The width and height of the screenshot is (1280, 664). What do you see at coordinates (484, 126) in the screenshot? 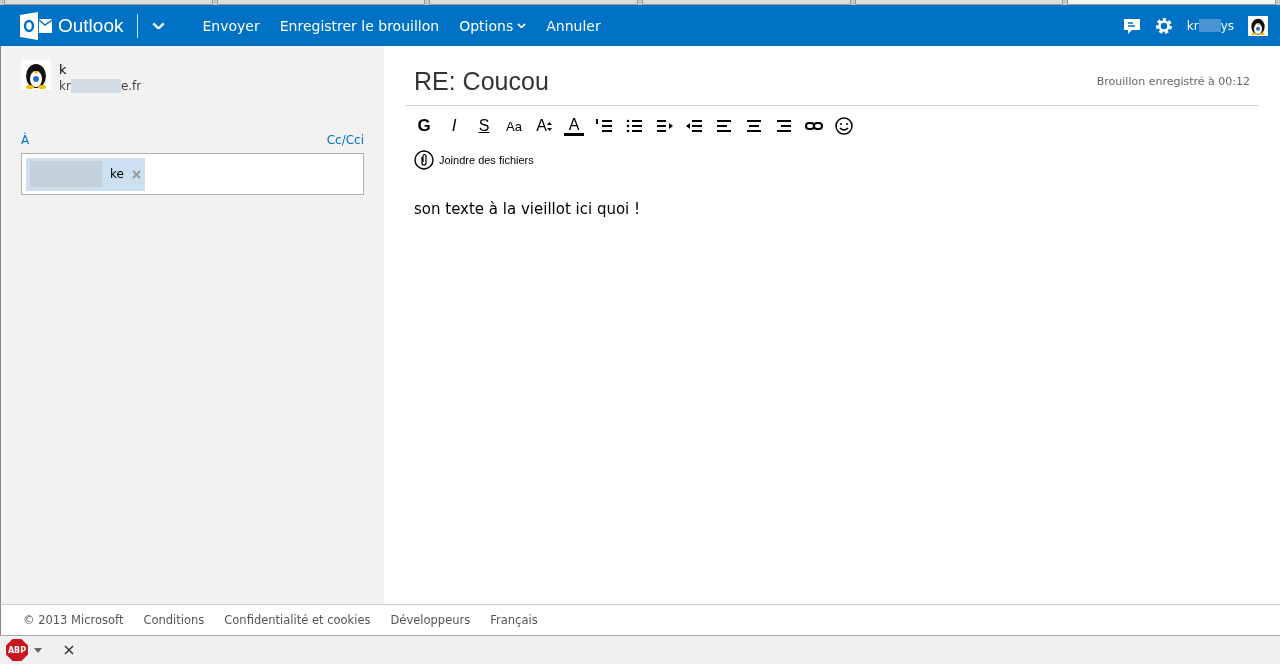
I see `strikethrough-button: S` at bounding box center [484, 126].